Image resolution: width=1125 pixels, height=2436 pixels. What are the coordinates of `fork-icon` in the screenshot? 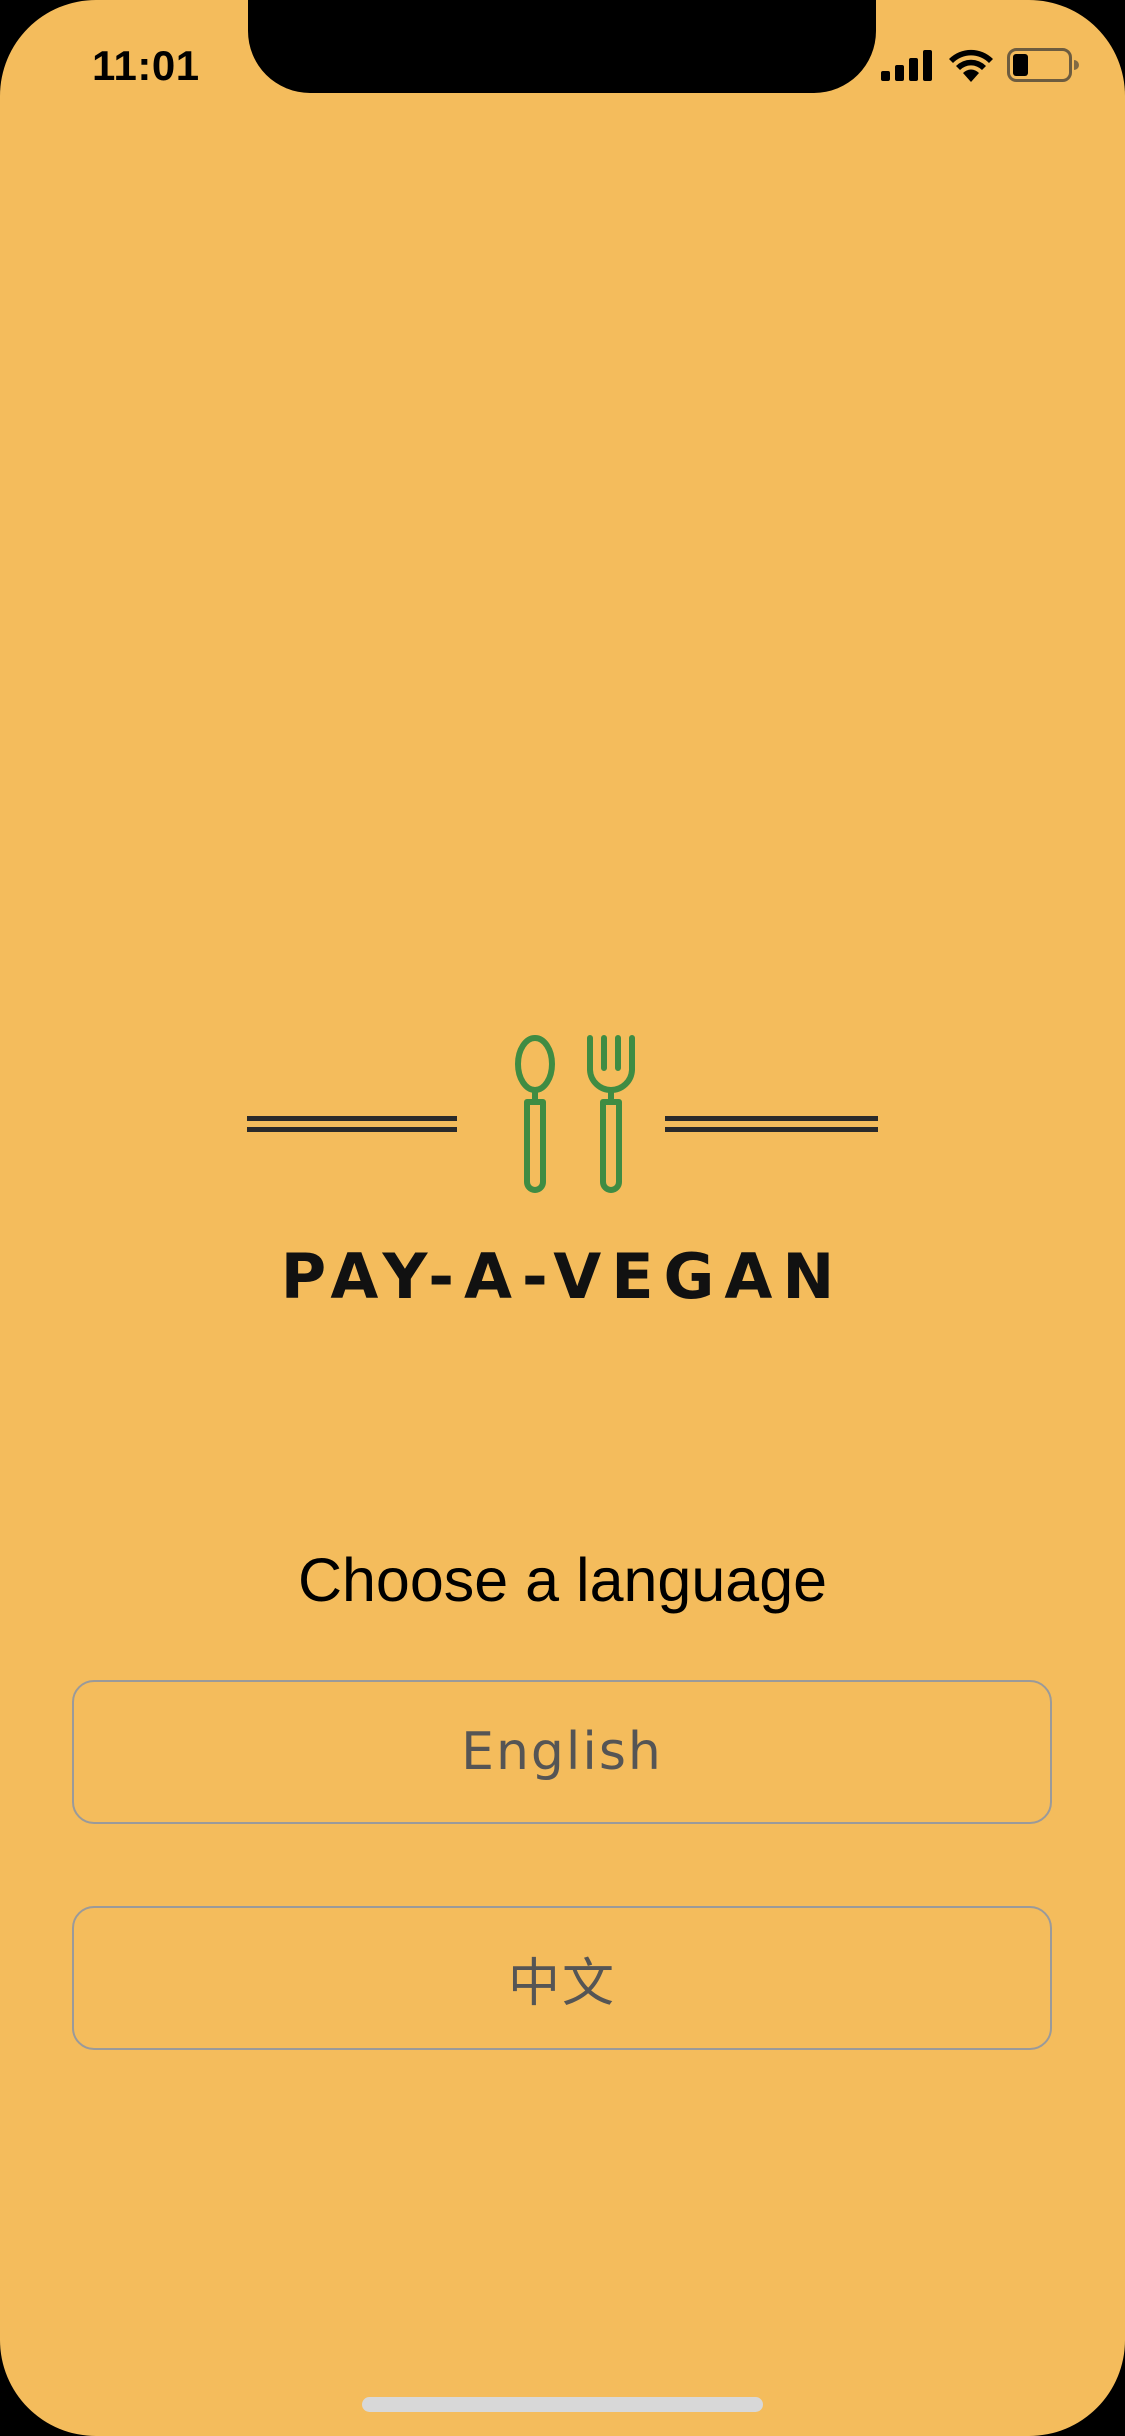 It's located at (611, 1114).